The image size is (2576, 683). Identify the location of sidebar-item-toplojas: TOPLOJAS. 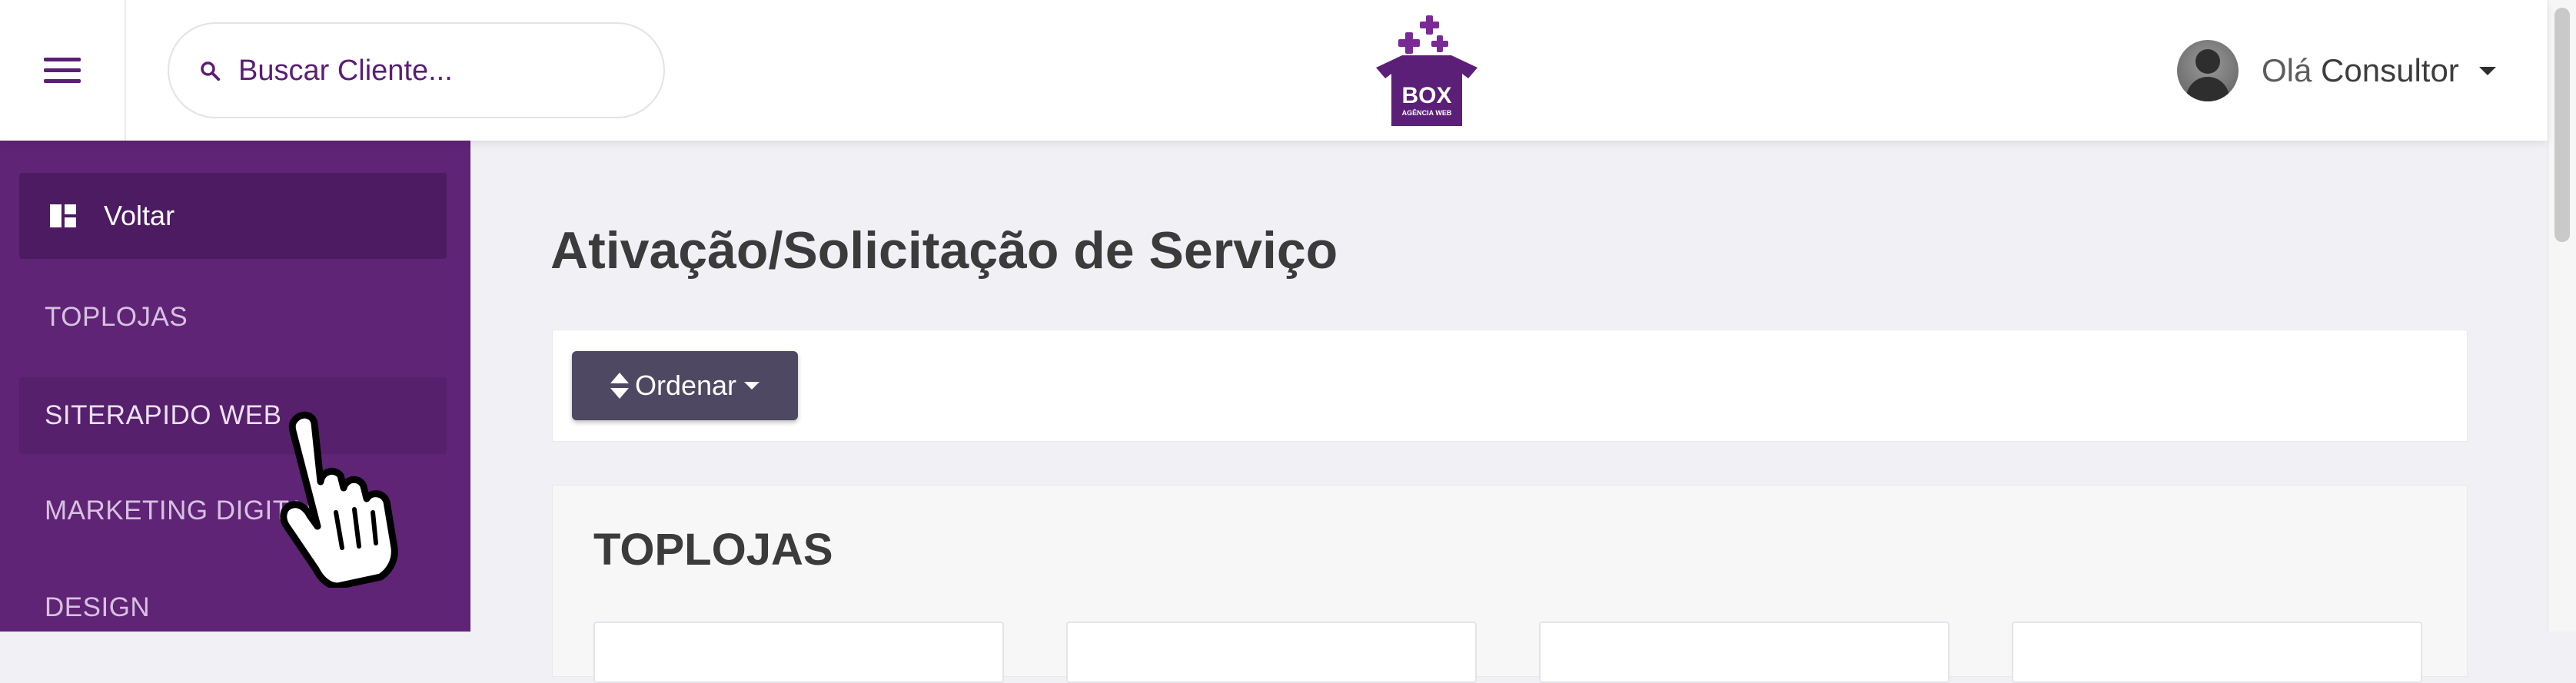
(233, 317).